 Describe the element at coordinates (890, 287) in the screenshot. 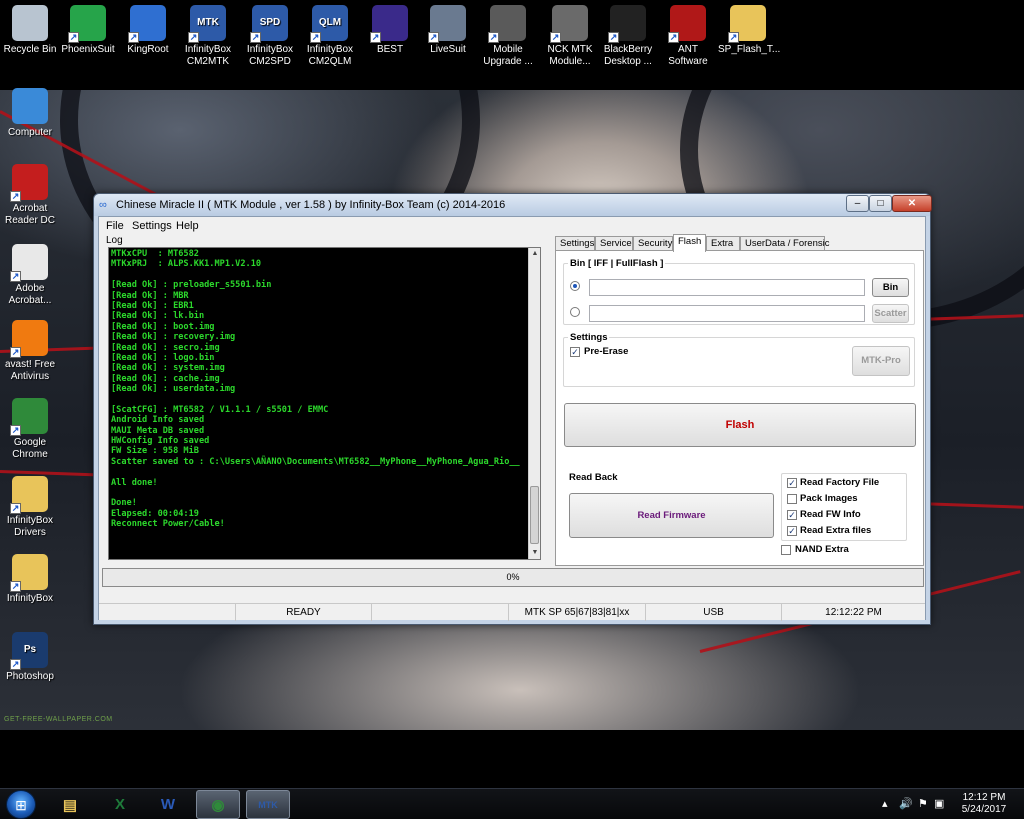

I see `bin-button: Bin` at that location.